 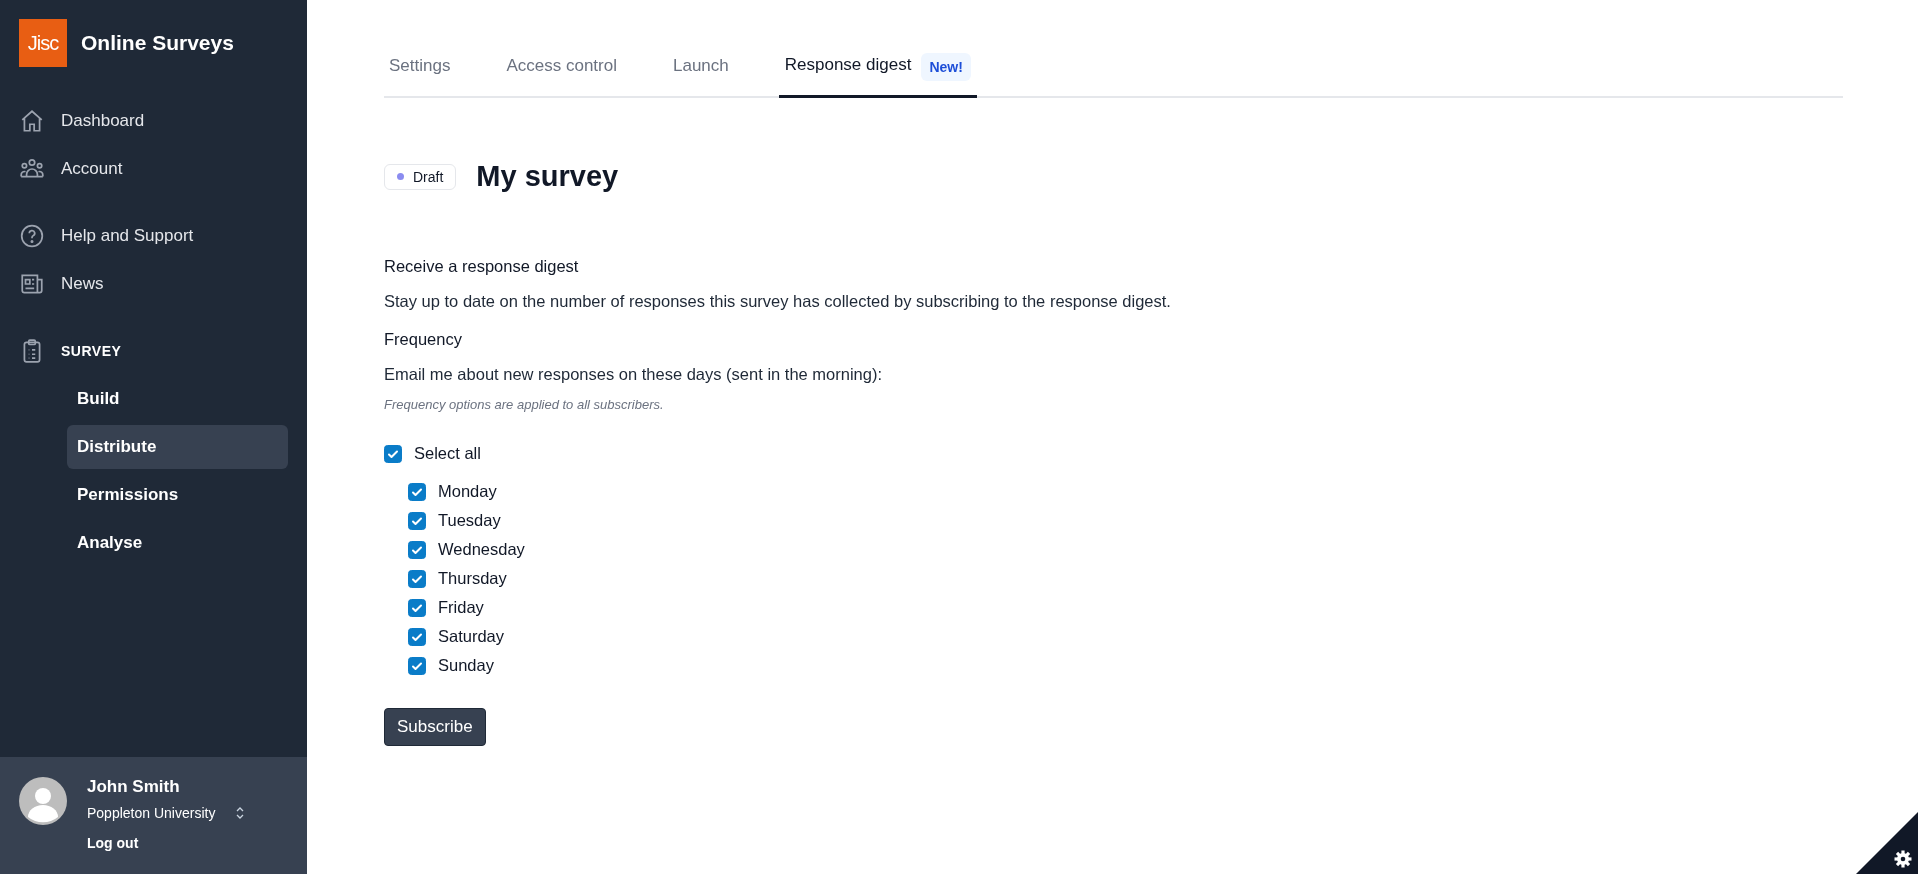 I want to click on logo: Jisc, so click(x=43, y=43).